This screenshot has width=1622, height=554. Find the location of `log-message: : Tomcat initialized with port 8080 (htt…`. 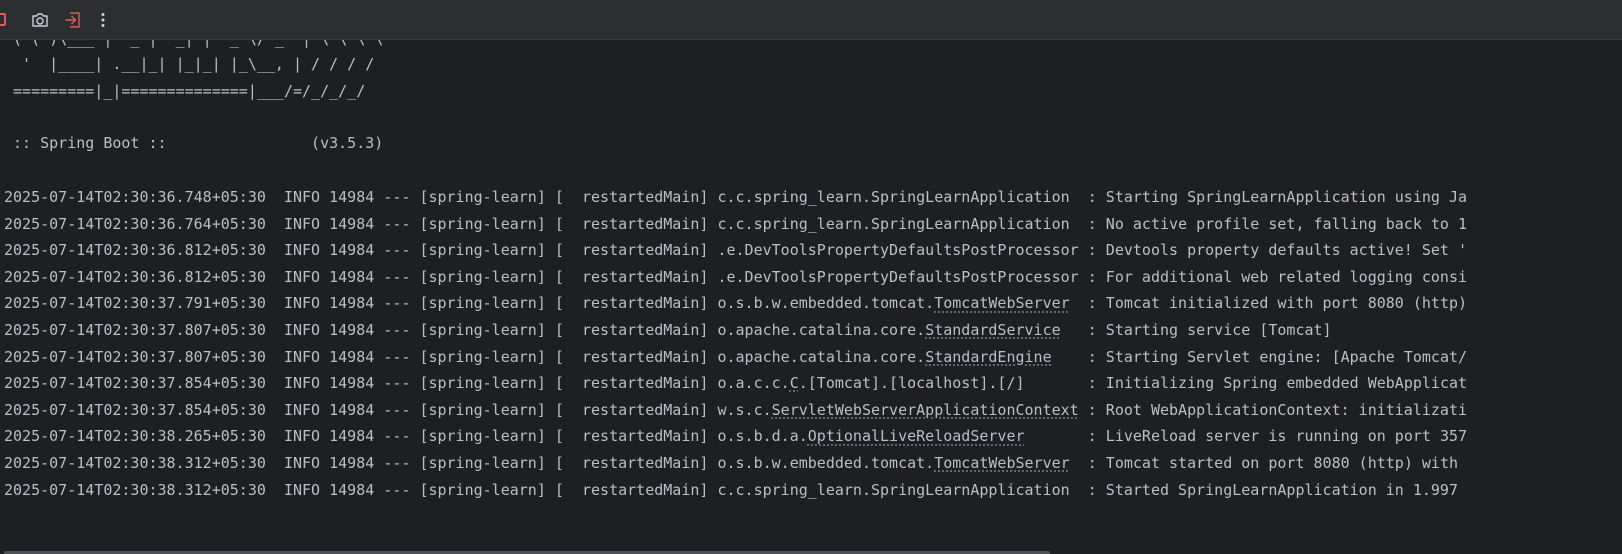

log-message: : Tomcat initialized with port 8080 (htt… is located at coordinates (1277, 303).